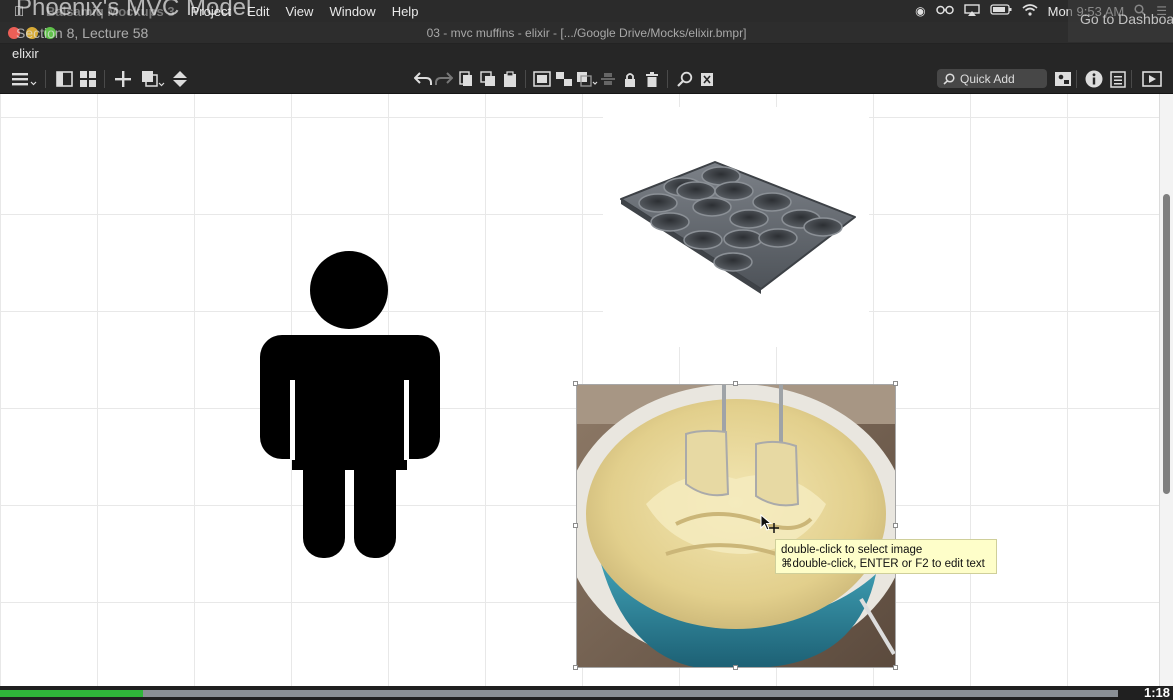 This screenshot has height=700, width=1173. I want to click on notes-icon, so click(1118, 79).